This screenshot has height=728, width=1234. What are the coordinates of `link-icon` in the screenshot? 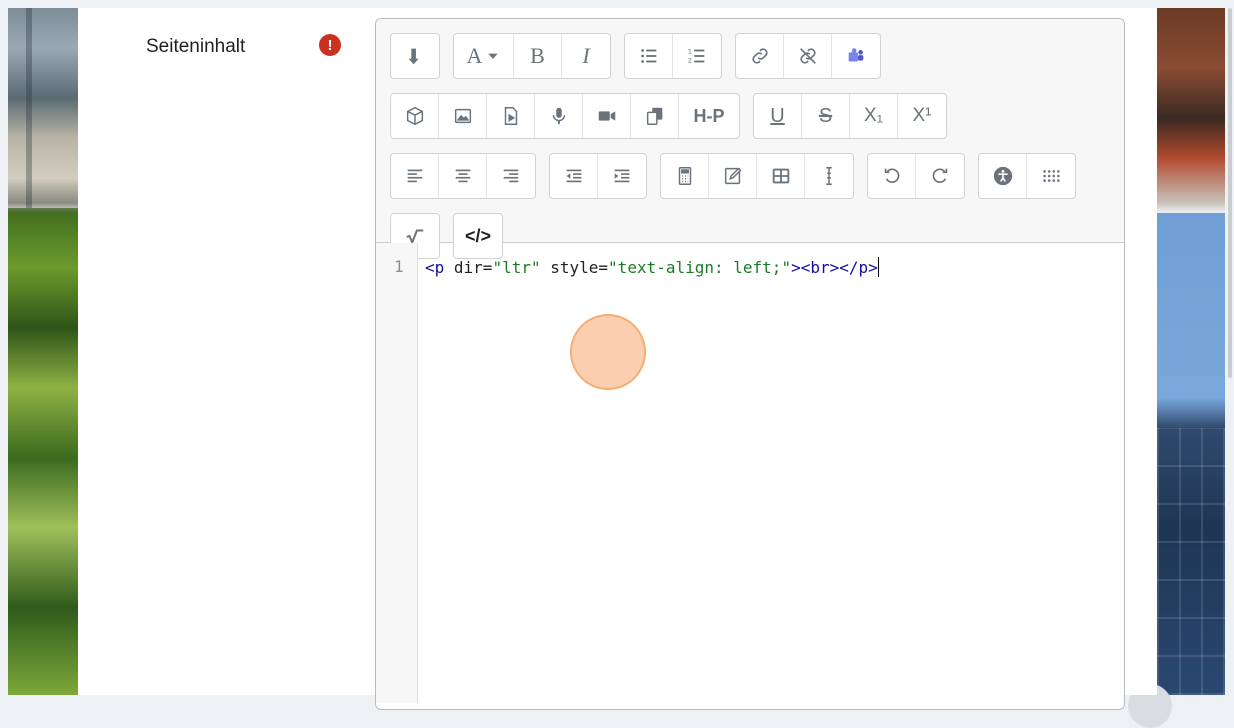 It's located at (759, 56).